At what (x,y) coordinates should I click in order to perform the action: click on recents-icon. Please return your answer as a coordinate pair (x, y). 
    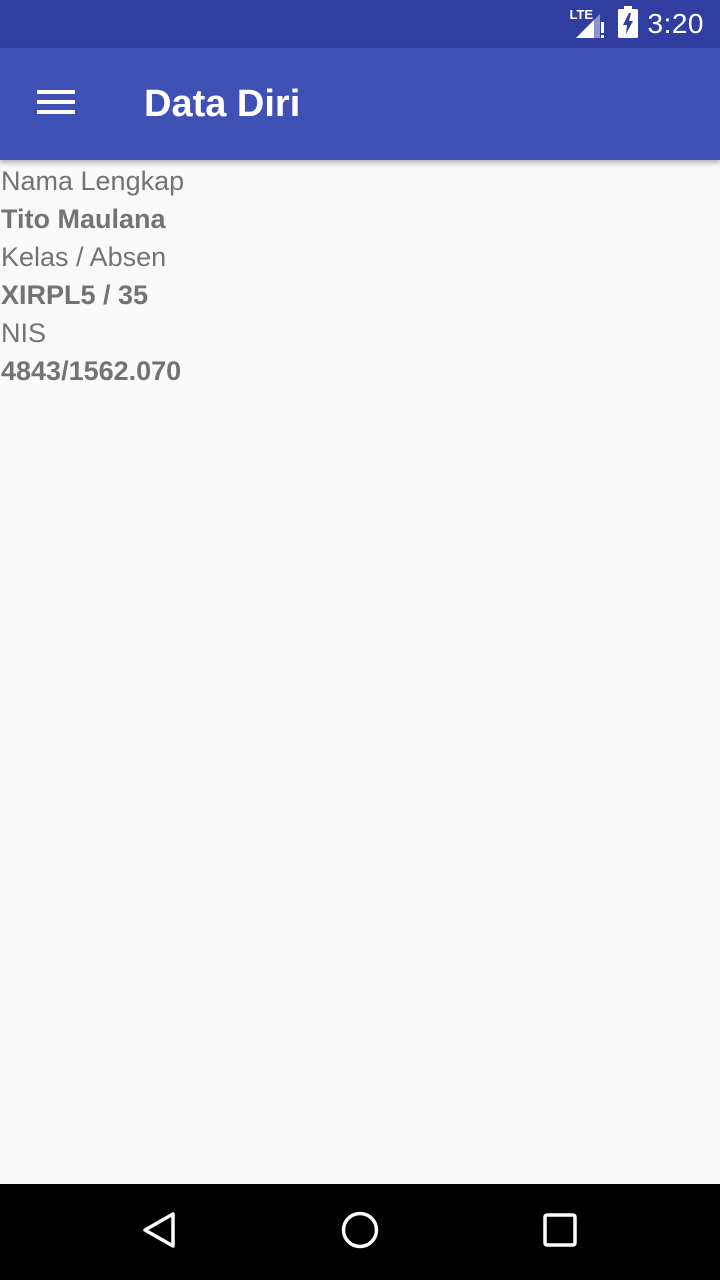
    Looking at the image, I should click on (560, 1232).